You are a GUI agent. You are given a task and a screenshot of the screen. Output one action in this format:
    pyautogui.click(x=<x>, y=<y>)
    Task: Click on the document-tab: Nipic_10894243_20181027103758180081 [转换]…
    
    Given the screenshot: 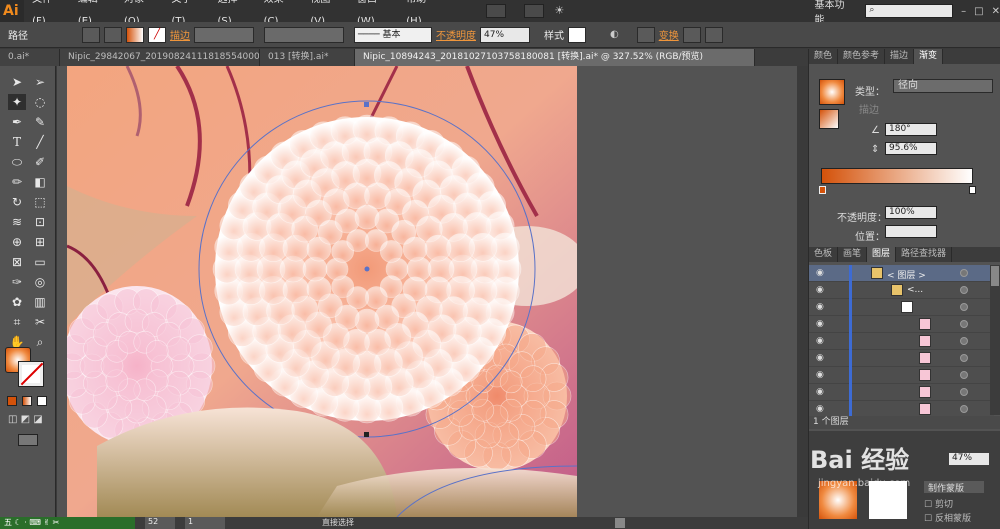 What is the action you would take?
    pyautogui.click(x=555, y=57)
    